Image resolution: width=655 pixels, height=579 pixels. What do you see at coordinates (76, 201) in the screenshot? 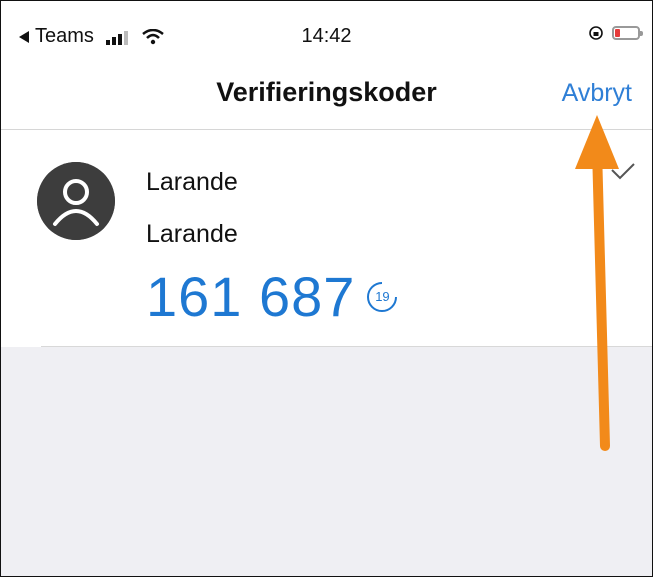
I see `avatar` at bounding box center [76, 201].